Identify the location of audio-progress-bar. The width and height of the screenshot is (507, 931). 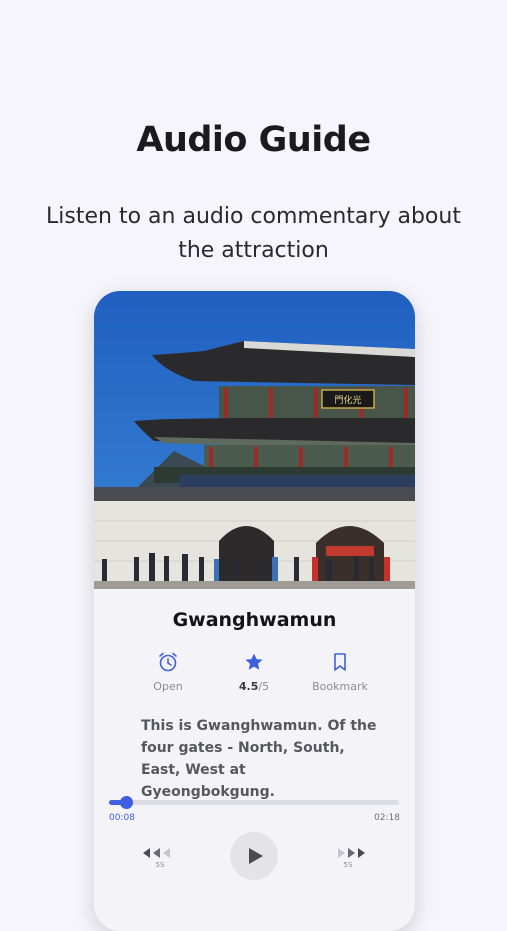
(254, 802).